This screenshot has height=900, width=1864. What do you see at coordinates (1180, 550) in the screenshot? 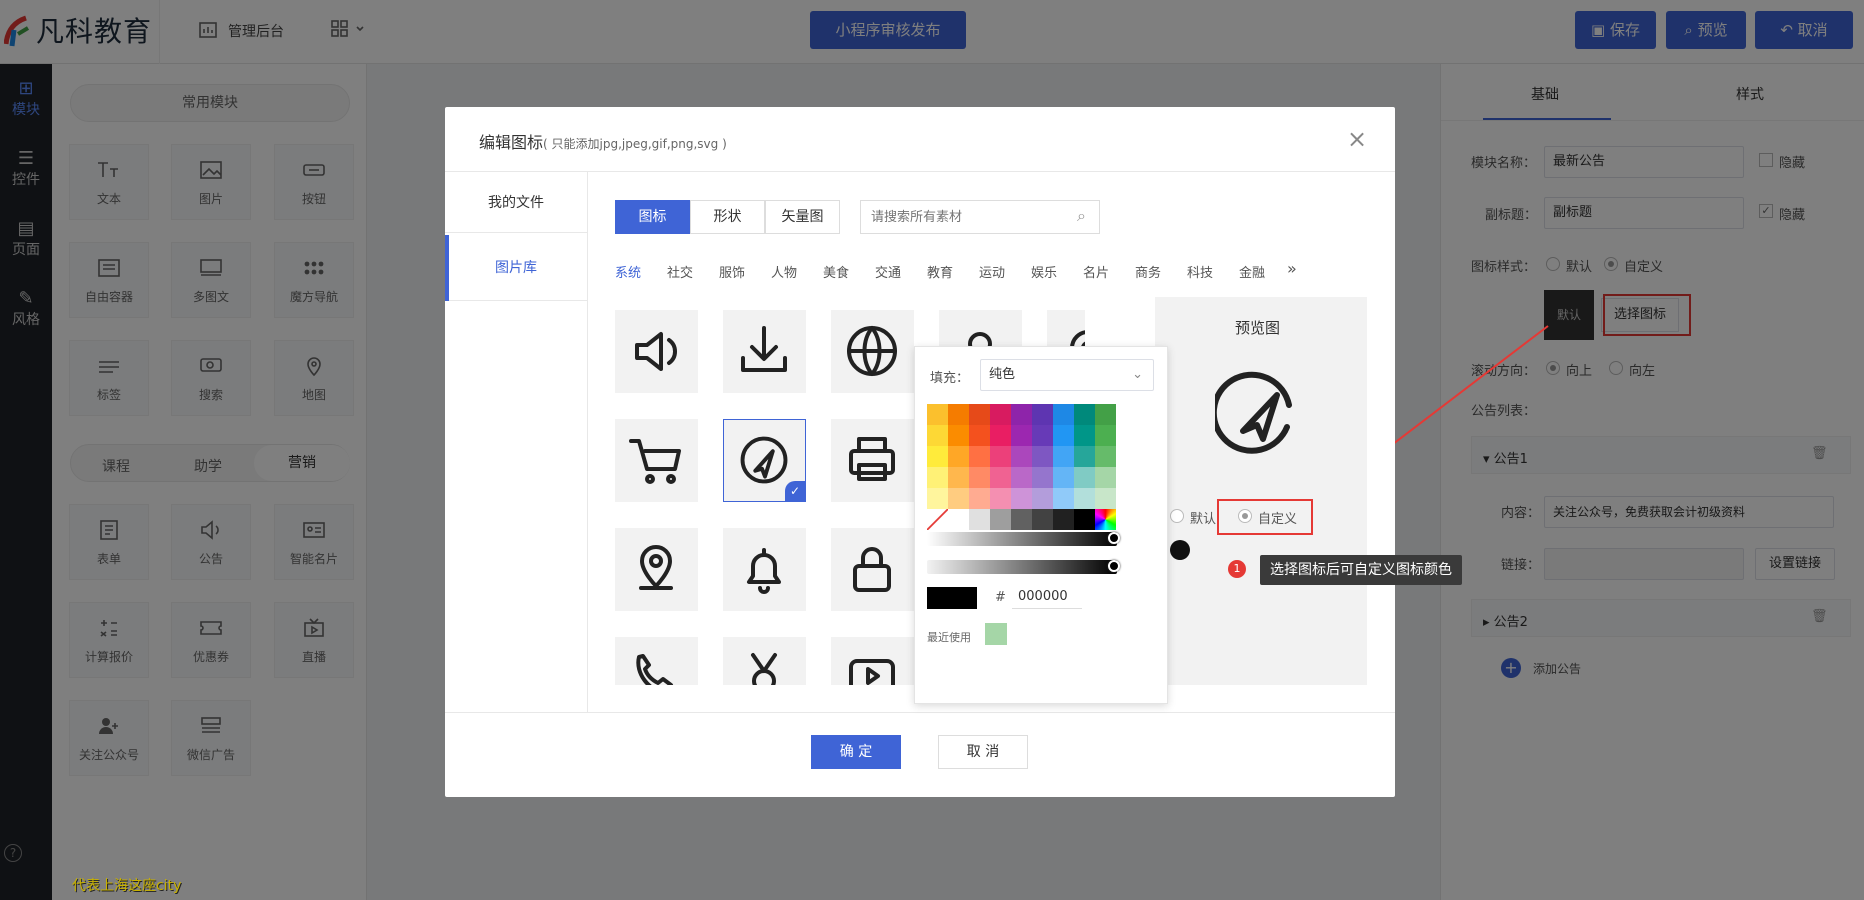
I see `color-swatch-button` at bounding box center [1180, 550].